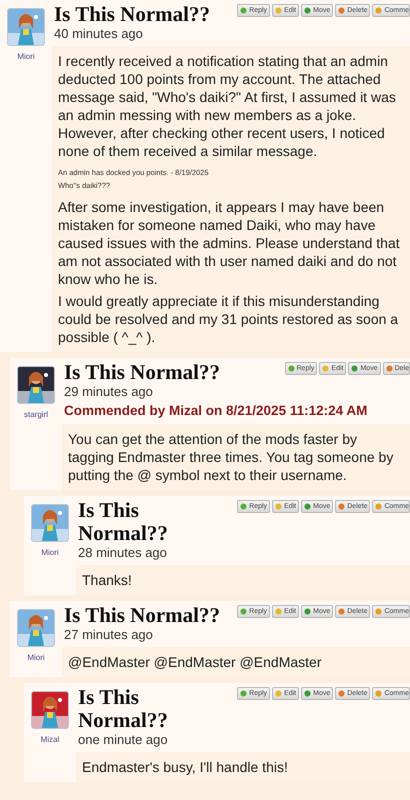  Describe the element at coordinates (231, 457) in the screenshot. I see `post-paragraph: You can get the attention of the mods faster by tagging Endmaster three times. You tag someone by putting the @ symbol next to their username.` at that location.